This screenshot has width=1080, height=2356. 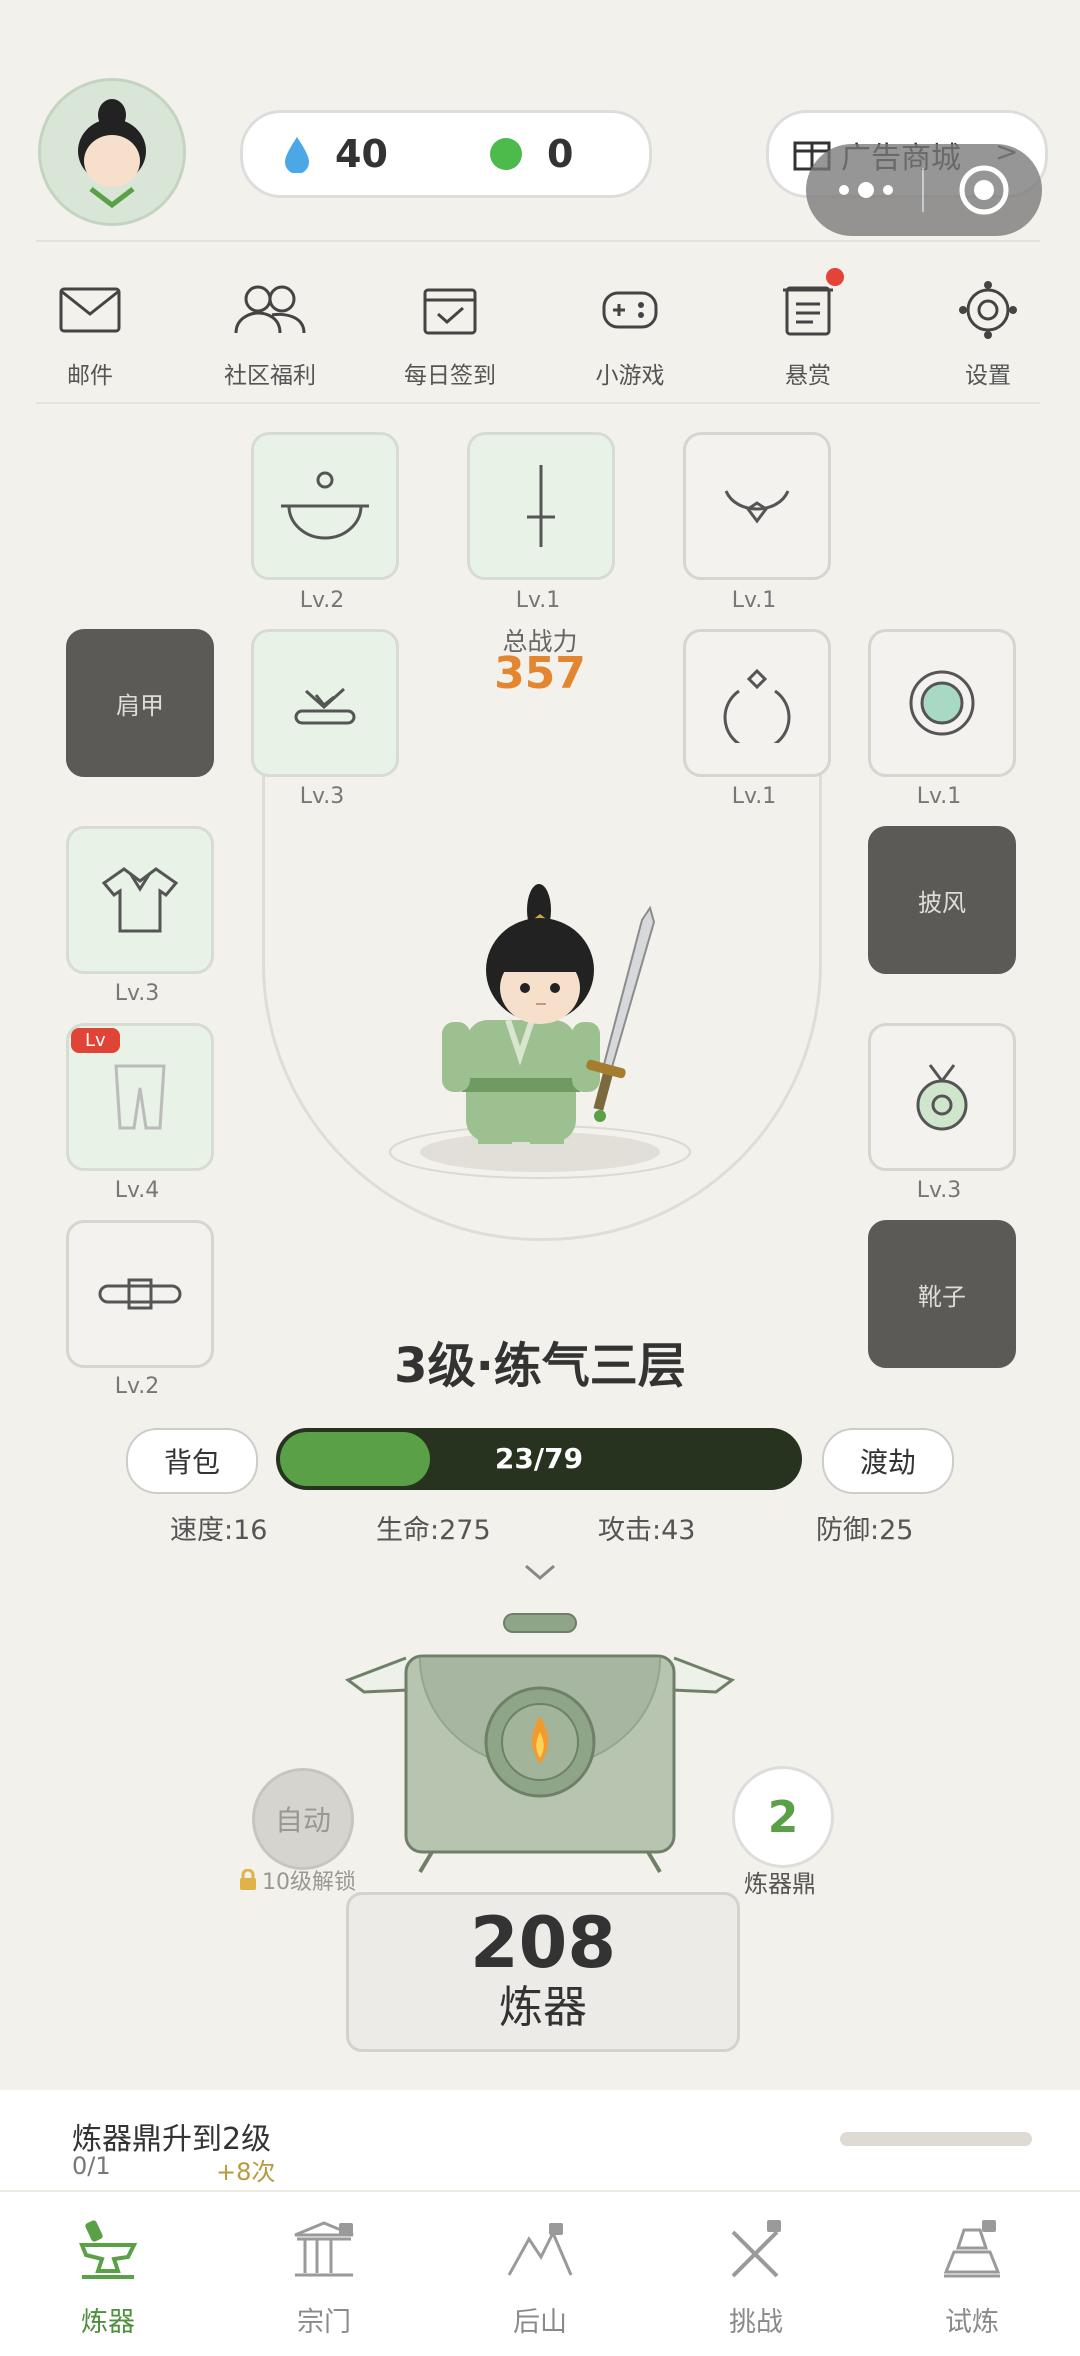 I want to click on xp-progress-text: 23/79, so click(x=539, y=1458).